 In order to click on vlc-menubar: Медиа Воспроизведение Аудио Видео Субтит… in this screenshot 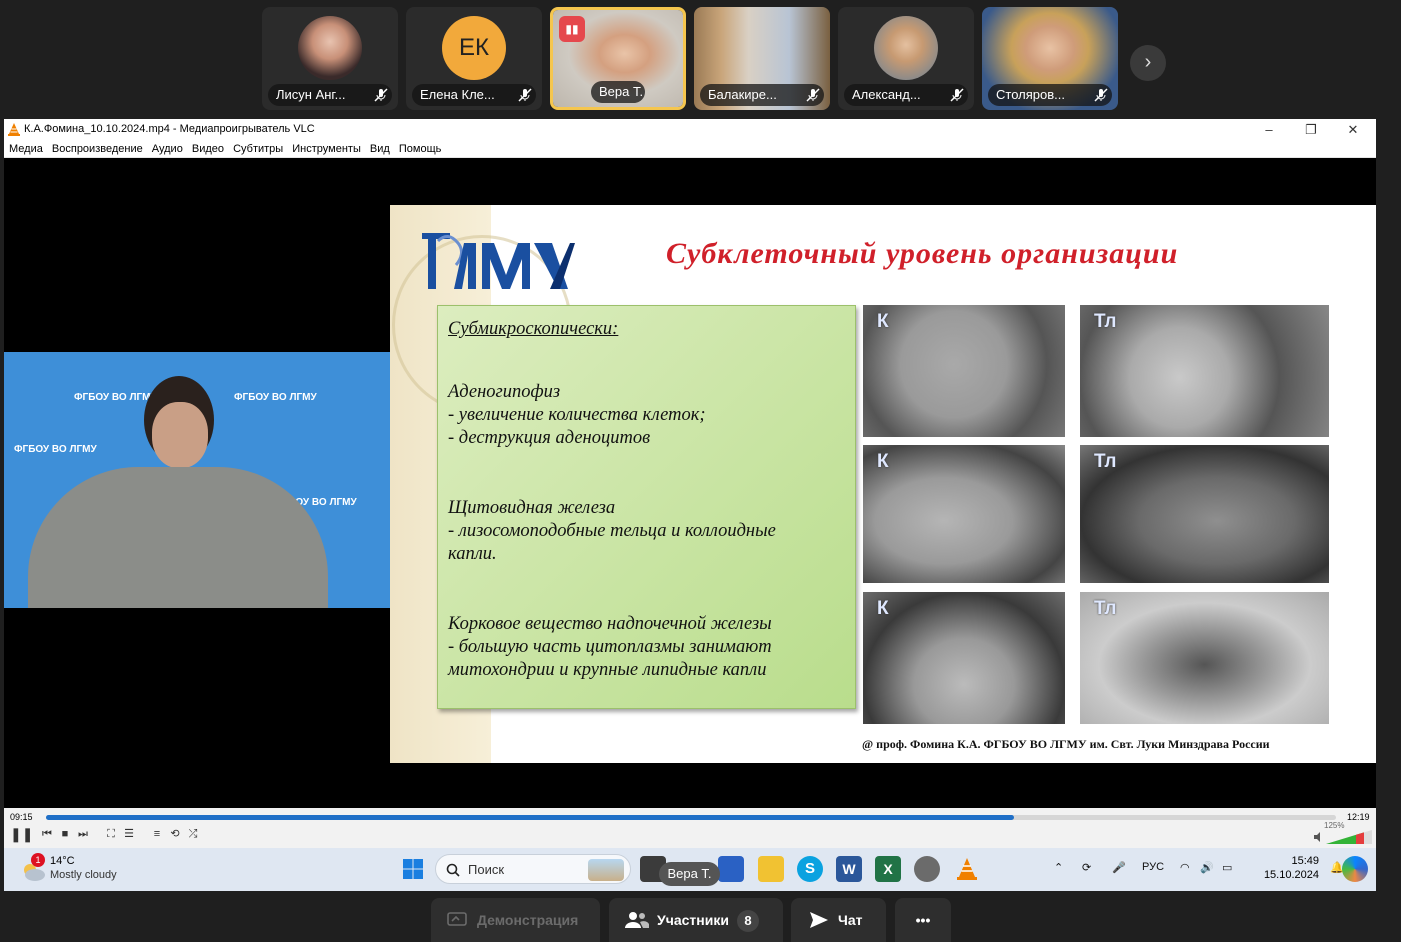, I will do `click(690, 149)`.